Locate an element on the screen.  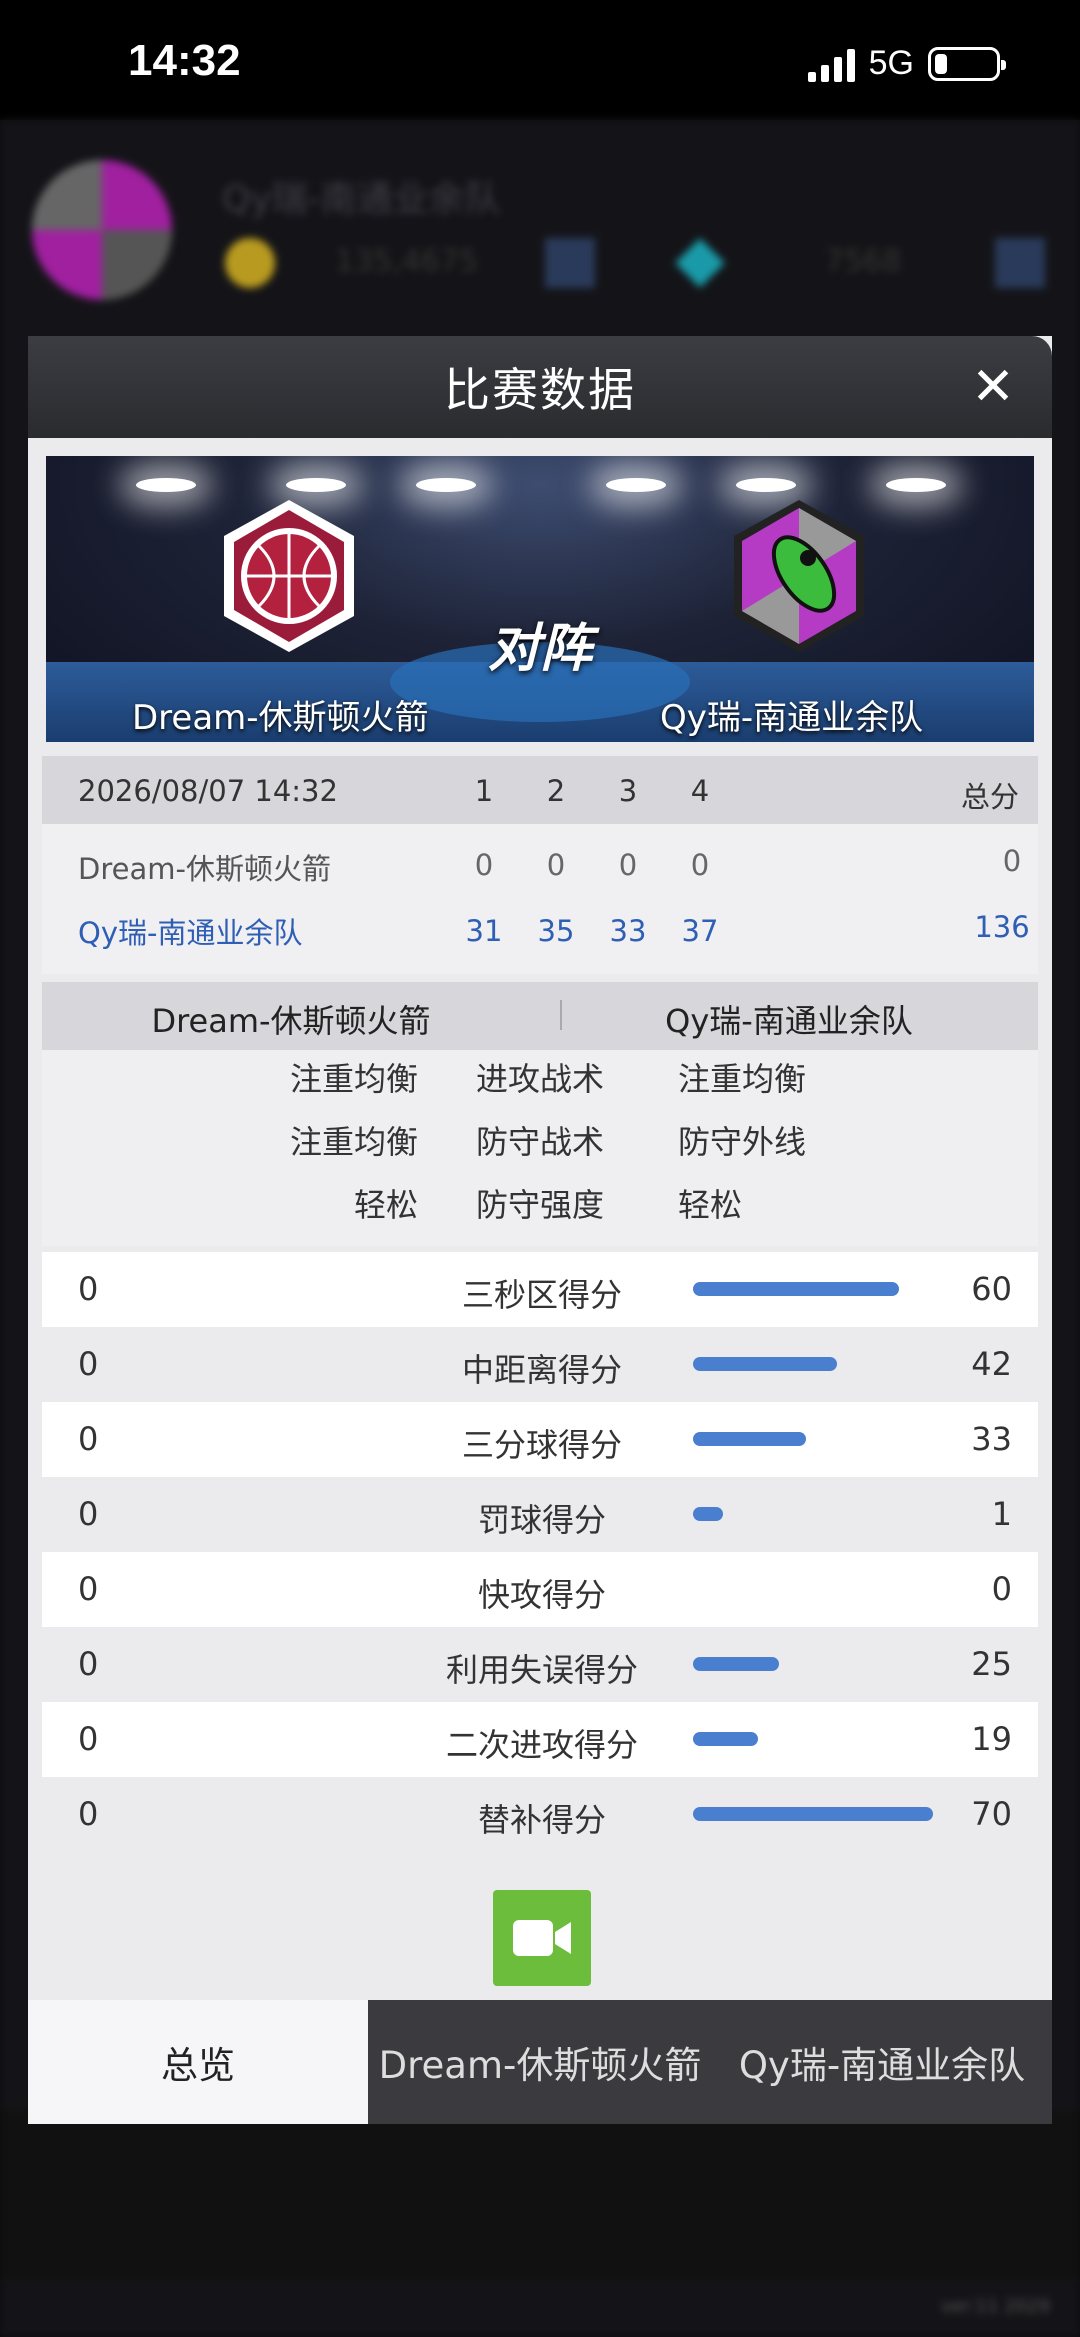
stat-label: 二次进攻得分 is located at coordinates (541, 1745).